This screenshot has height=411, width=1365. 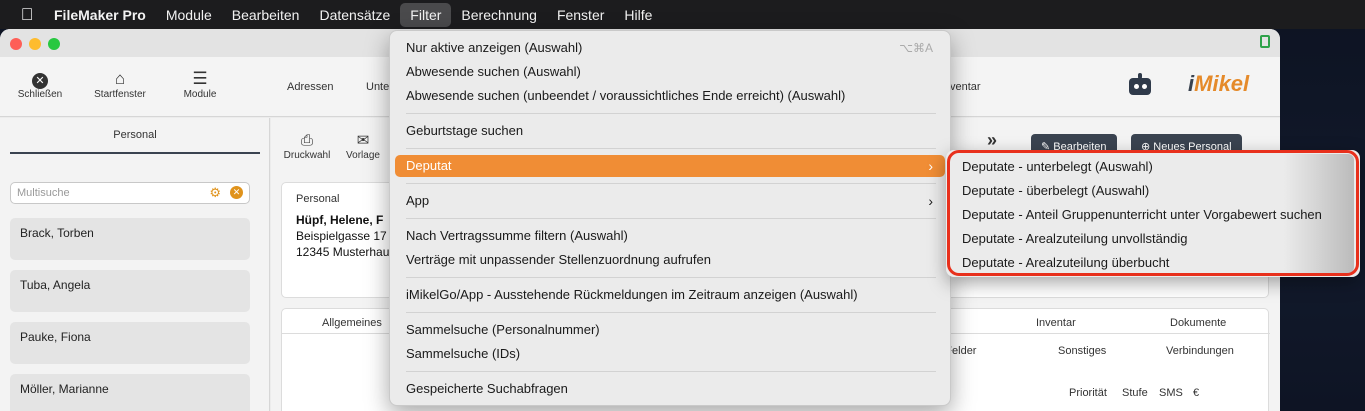 What do you see at coordinates (1200, 351) in the screenshot?
I see `subtab-verbindungen: Verbindungen` at bounding box center [1200, 351].